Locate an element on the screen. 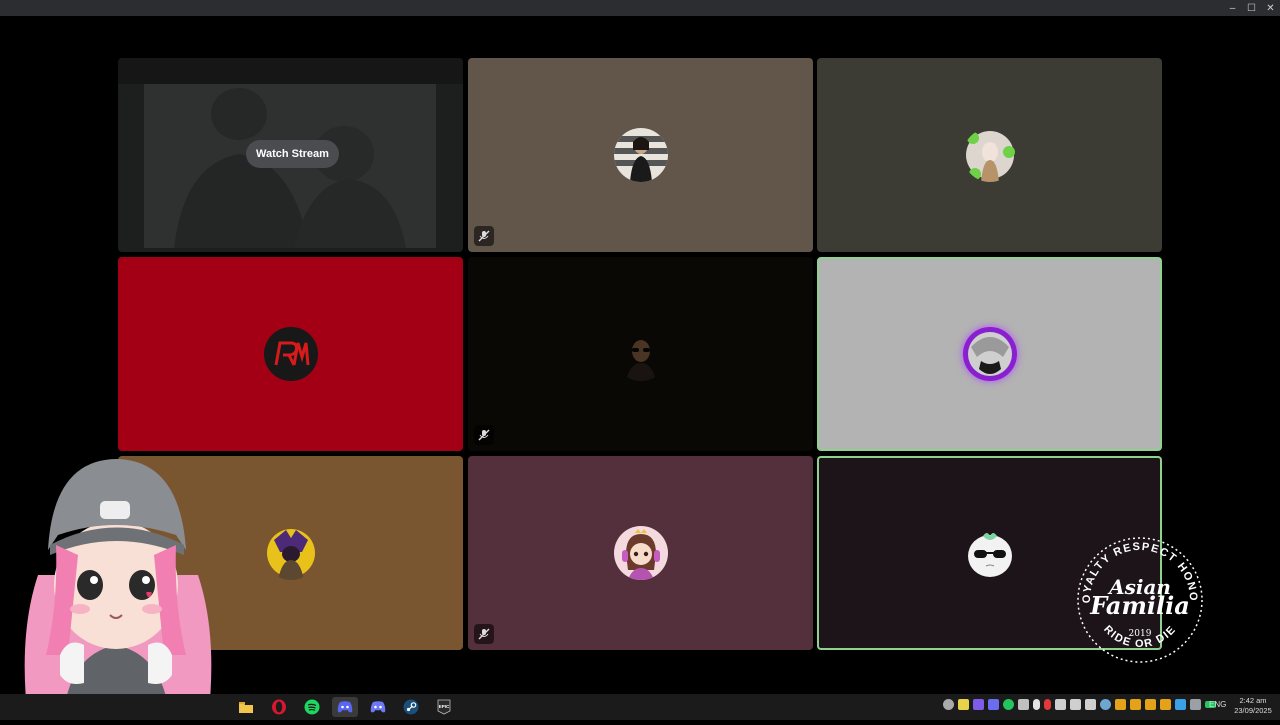  mic-alert-icon is located at coordinates (1047, 704).